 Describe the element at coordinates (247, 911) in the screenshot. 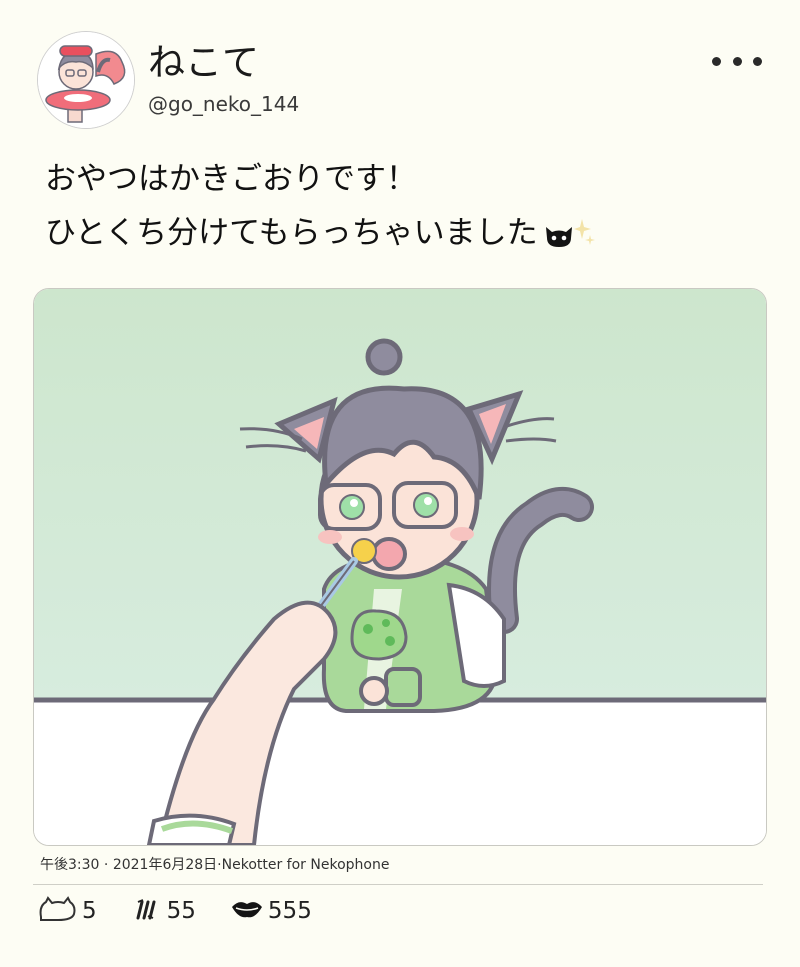

I see `like-lips-icon` at that location.